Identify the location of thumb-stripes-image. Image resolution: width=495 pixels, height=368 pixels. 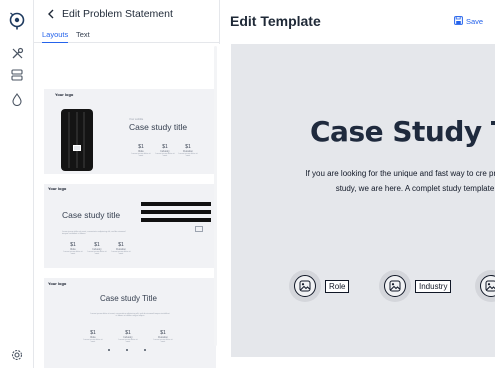
(176, 212).